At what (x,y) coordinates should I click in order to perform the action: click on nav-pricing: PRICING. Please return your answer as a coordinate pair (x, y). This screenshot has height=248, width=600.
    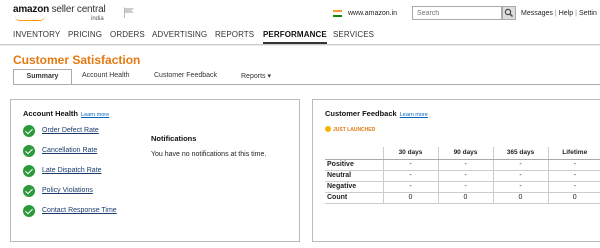
    Looking at the image, I should click on (85, 34).